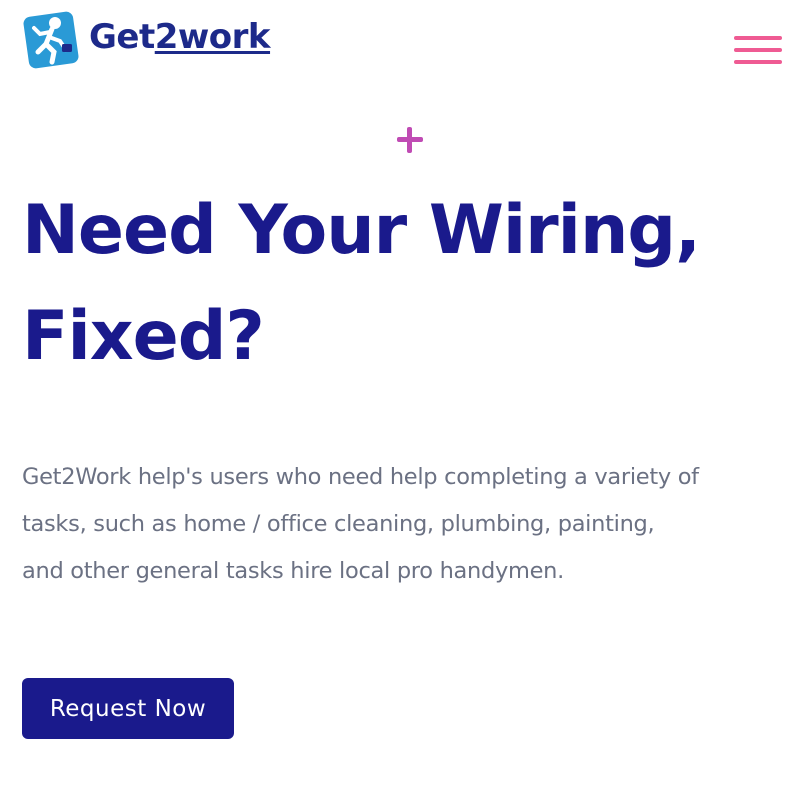 The height and width of the screenshot is (801, 800). I want to click on logo-text-prefix: Get, so click(122, 37).